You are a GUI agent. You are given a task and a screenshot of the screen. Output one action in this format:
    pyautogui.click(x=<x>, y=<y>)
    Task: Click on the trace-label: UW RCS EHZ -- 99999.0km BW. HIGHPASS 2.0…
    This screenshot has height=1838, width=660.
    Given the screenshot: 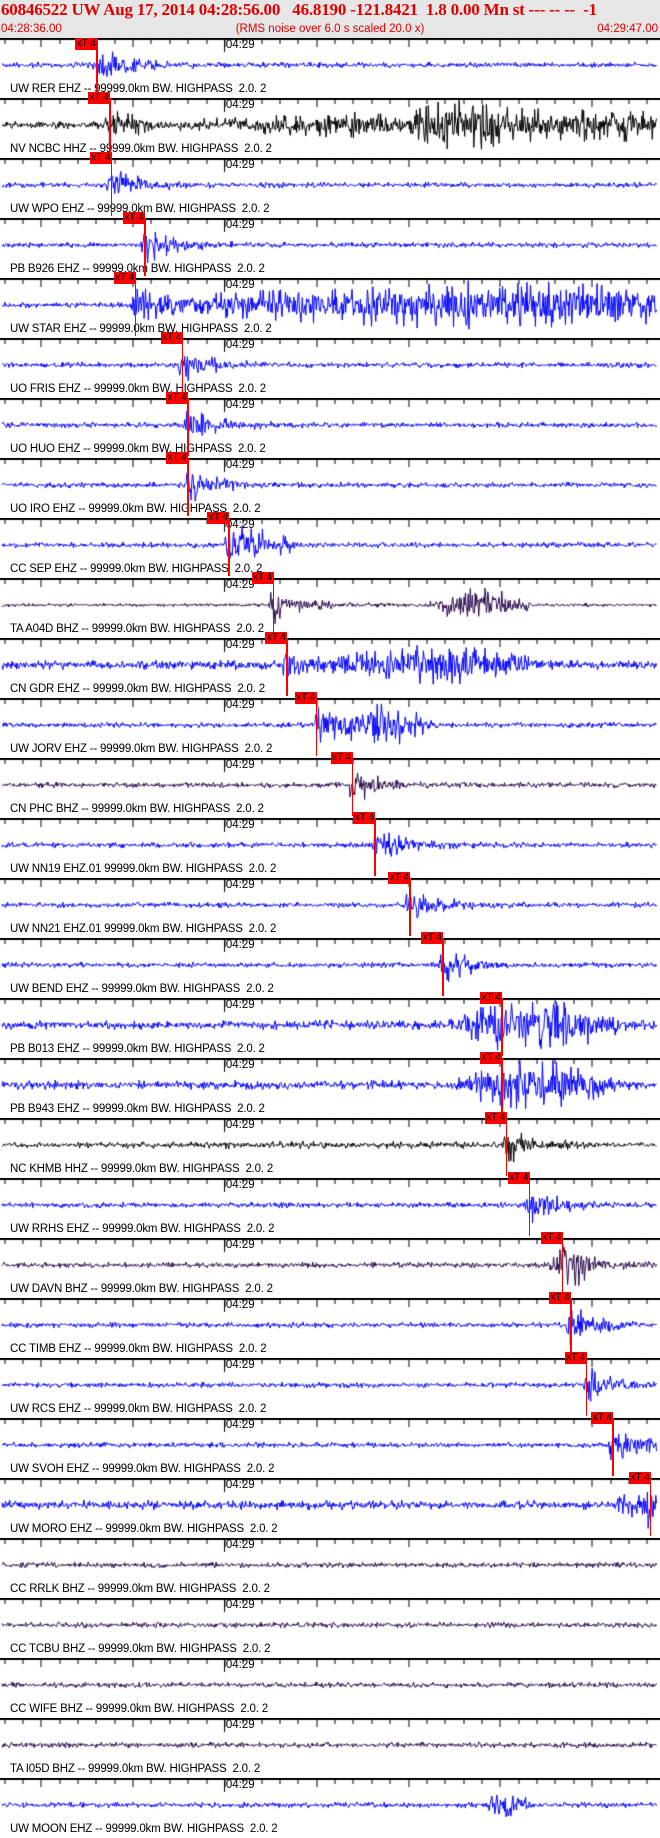 What is the action you would take?
    pyautogui.click(x=138, y=1409)
    